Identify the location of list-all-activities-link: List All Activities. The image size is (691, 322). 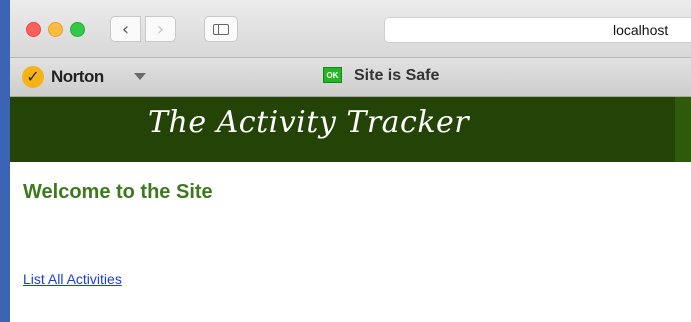
(72, 279).